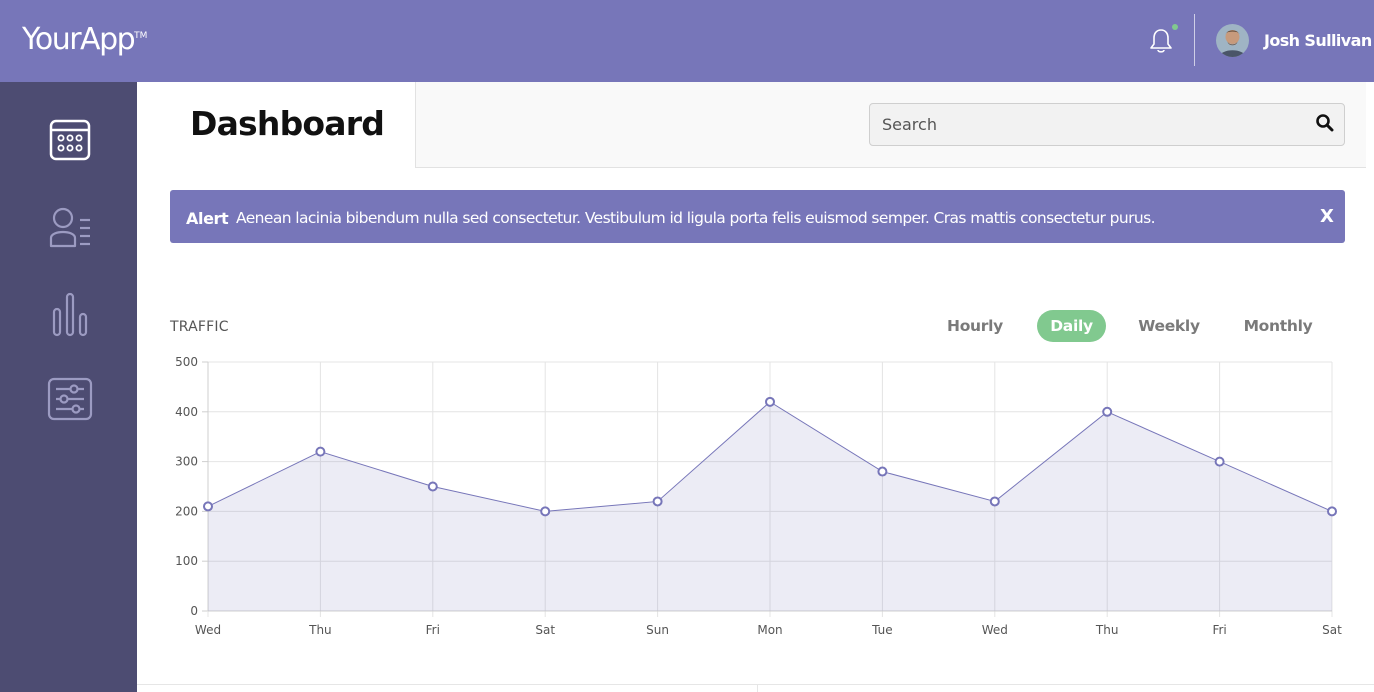  Describe the element at coordinates (199, 327) in the screenshot. I see `traffic-label: TRAFFIC` at that location.